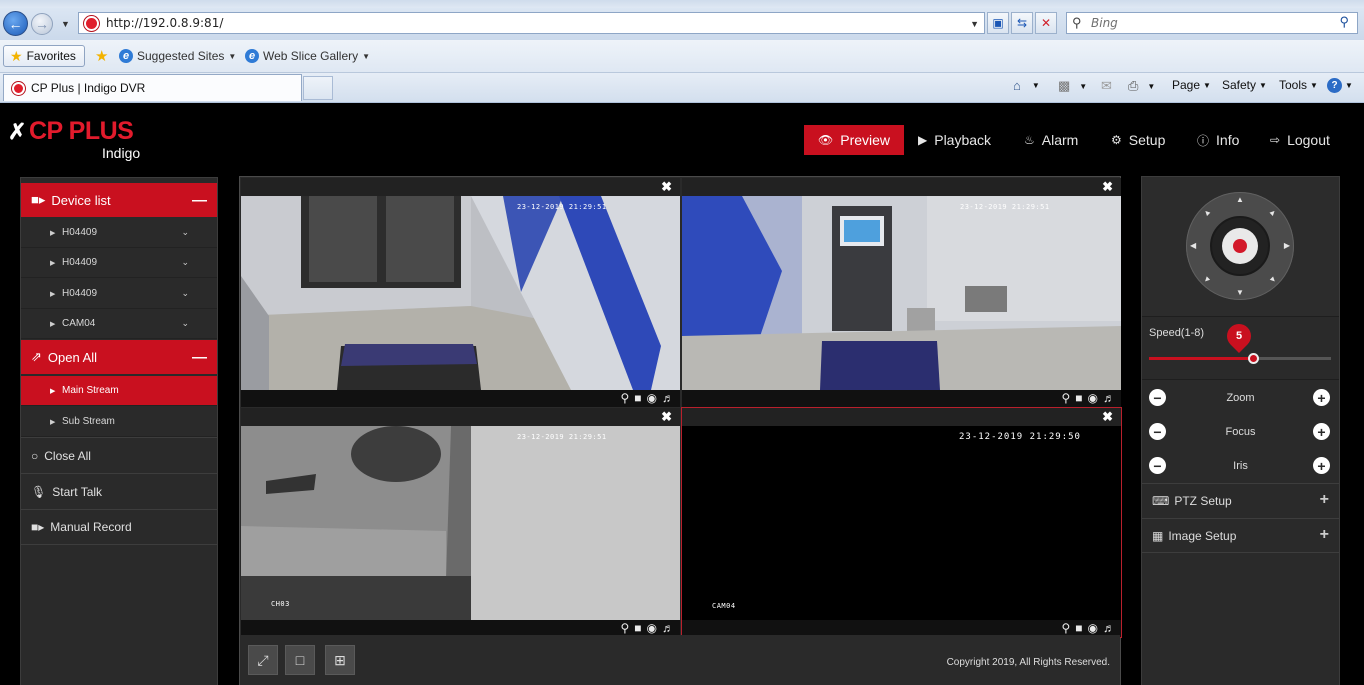  Describe the element at coordinates (1207, 213) in the screenshot. I see `pan-up-left-icon: ▲` at that location.